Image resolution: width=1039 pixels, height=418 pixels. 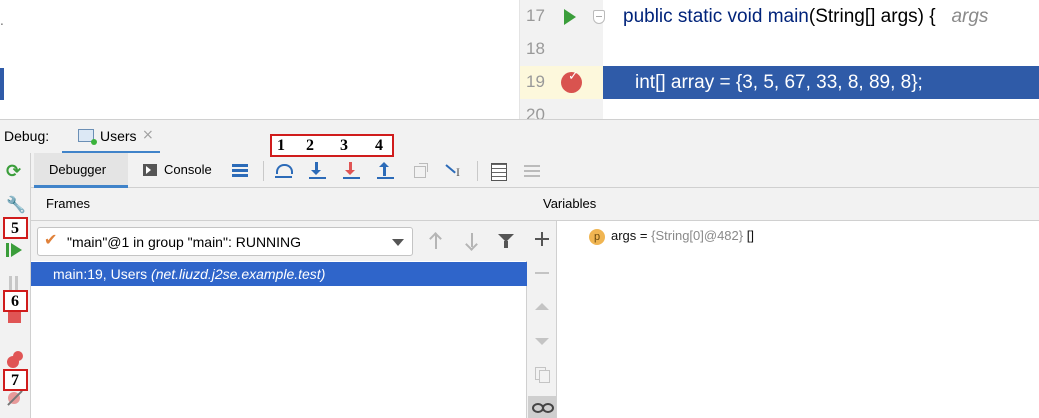 I want to click on minus-icon, so click(x=542, y=273).